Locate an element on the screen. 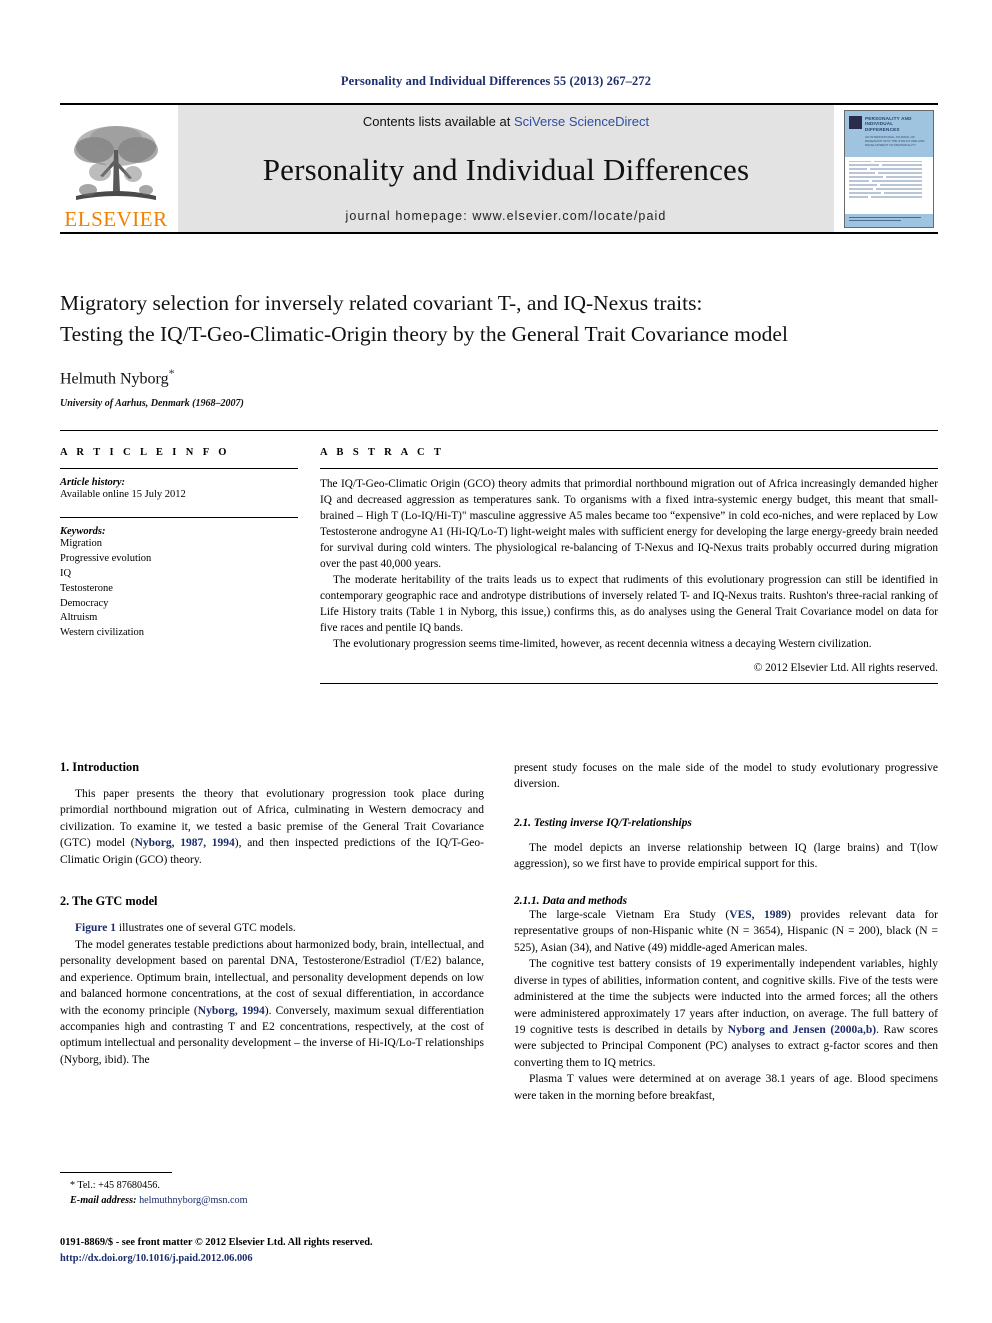  footnote-marker: * is located at coordinates (72, 1185).